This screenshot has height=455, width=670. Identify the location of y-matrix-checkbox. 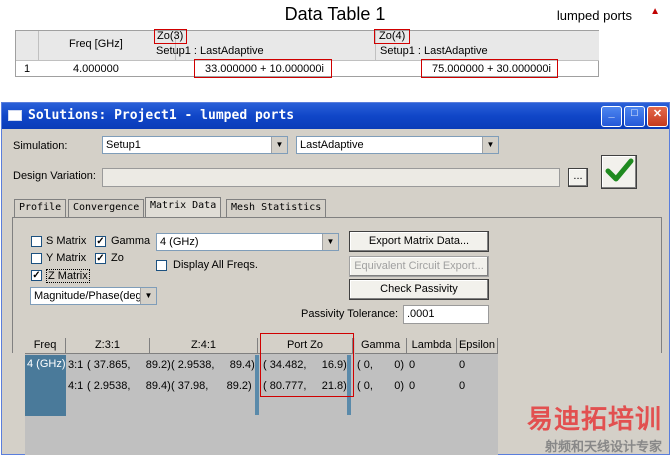
(36, 258).